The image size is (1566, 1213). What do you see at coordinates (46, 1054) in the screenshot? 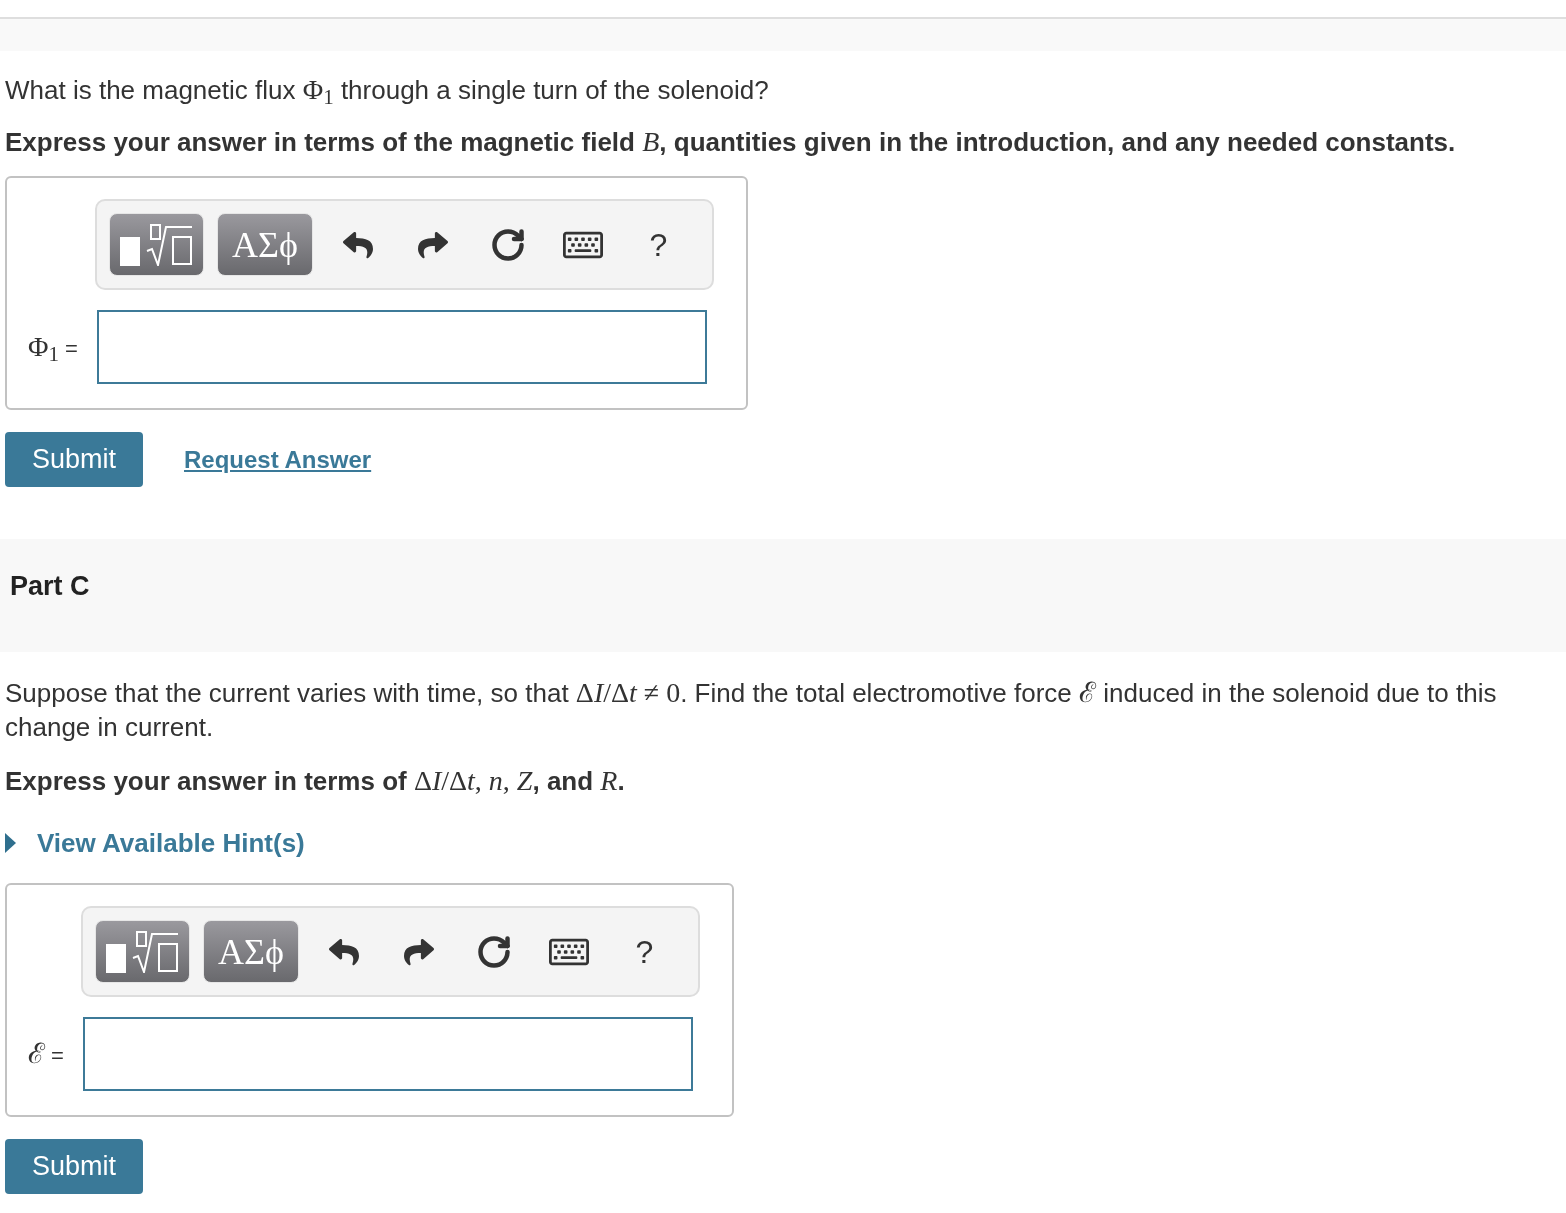
I see `answer-label: ℰ =` at bounding box center [46, 1054].